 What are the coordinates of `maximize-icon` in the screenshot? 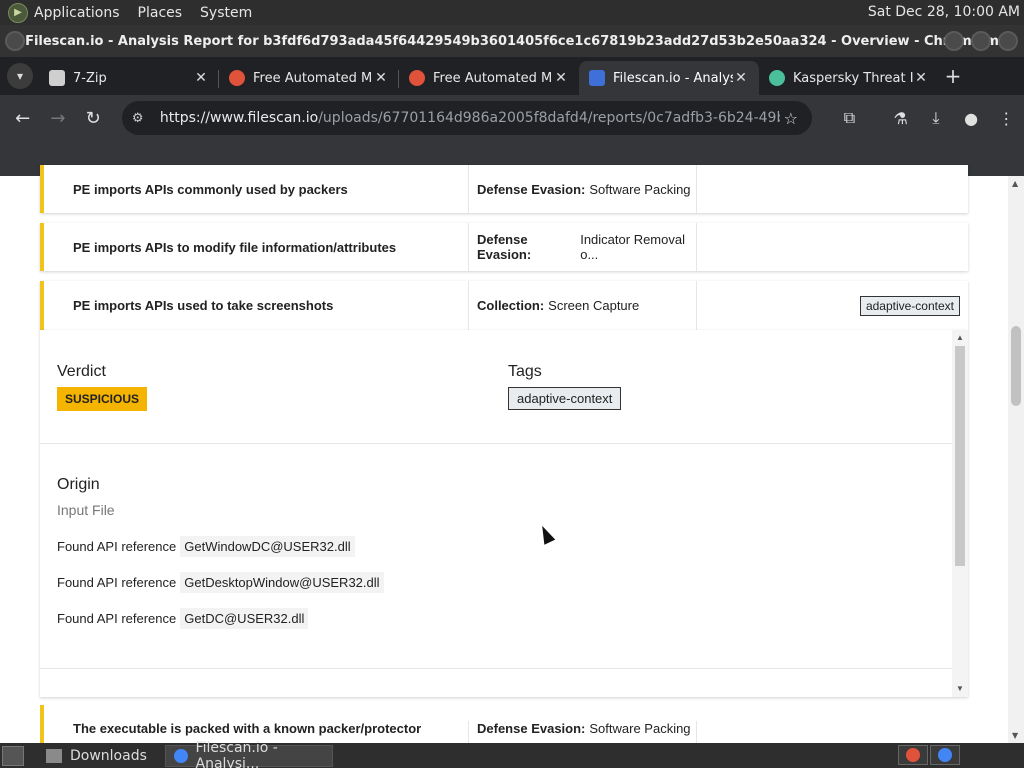 It's located at (981, 41).